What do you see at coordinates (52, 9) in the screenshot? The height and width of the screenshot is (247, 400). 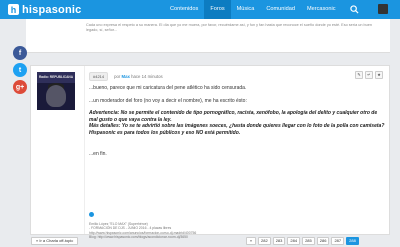 I see `logo-text: hispasonic` at bounding box center [52, 9].